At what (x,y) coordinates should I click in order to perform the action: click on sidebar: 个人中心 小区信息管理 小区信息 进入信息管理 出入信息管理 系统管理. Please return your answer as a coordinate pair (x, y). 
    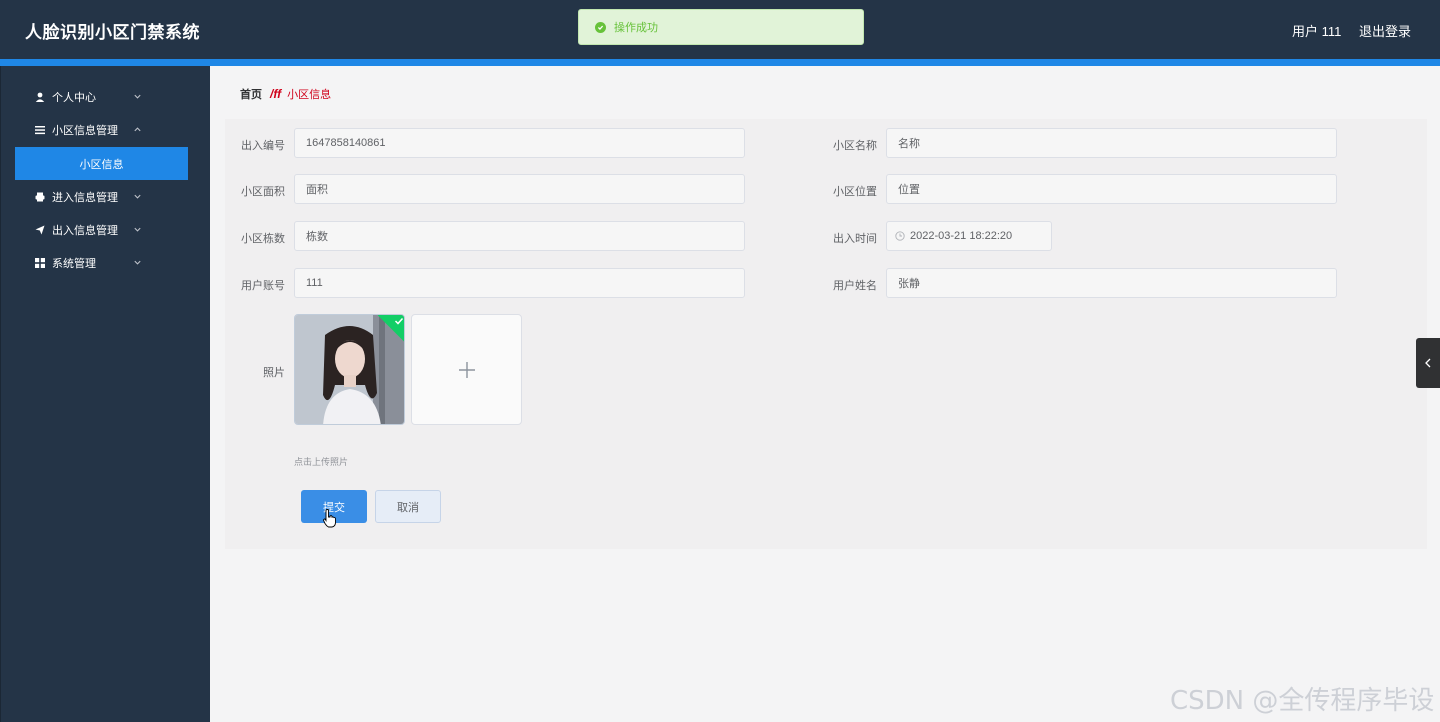
    Looking at the image, I should click on (105, 394).